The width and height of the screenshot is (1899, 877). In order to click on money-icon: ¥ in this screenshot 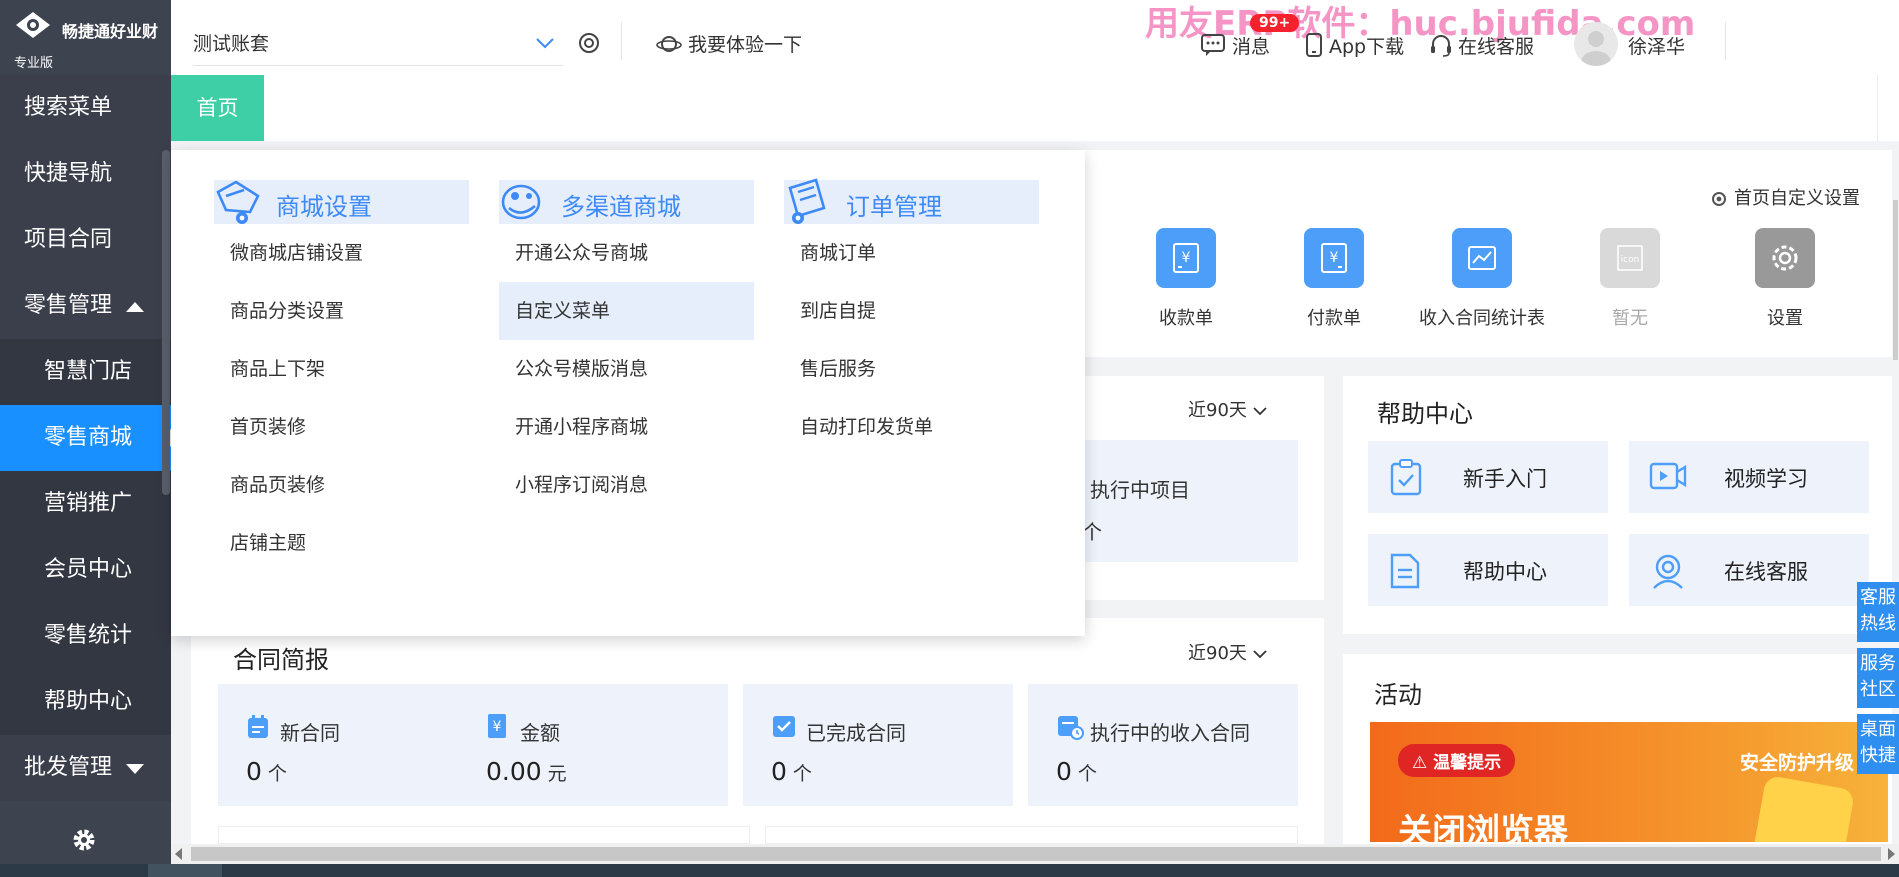, I will do `click(497, 726)`.